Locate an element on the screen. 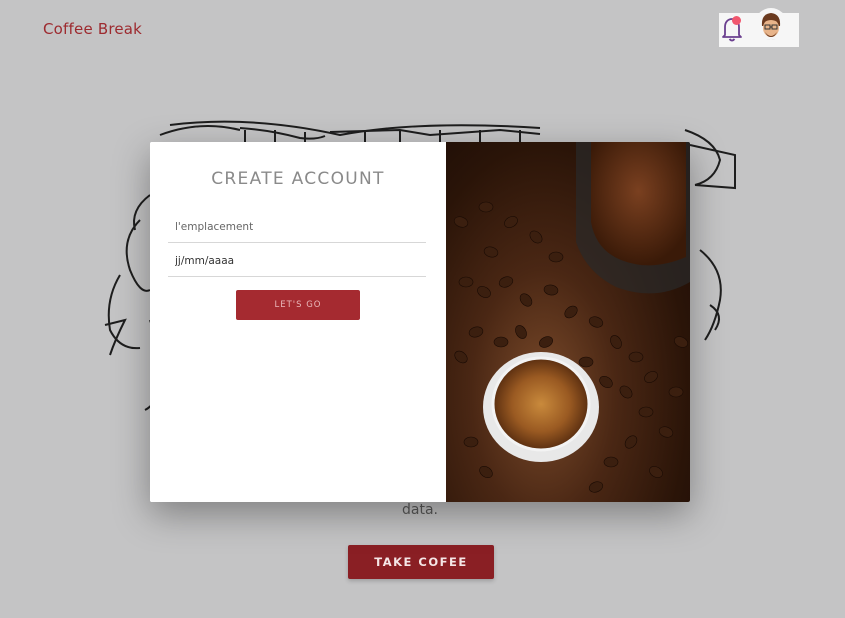  notification-button is located at coordinates (732, 29).